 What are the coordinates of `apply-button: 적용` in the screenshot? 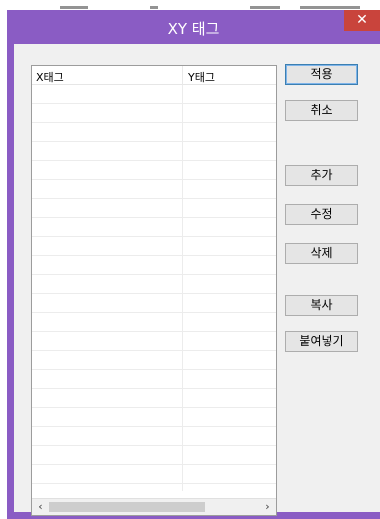 It's located at (321, 74).